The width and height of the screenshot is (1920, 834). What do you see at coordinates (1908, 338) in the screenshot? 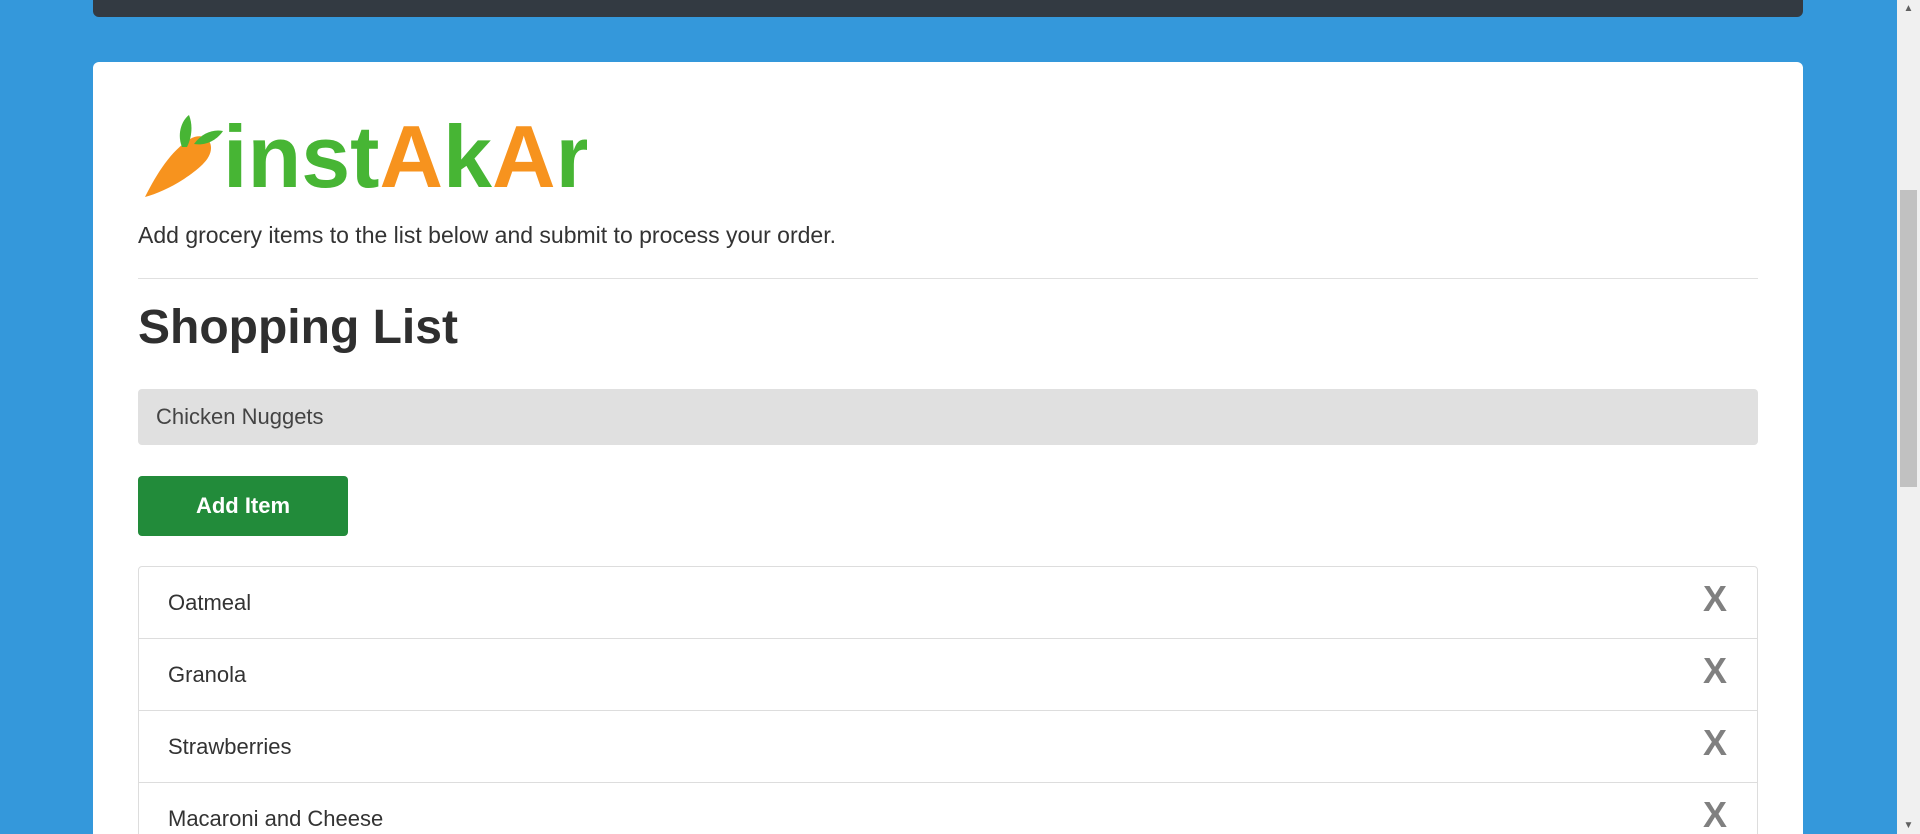
I see `scrollbar-thumb` at bounding box center [1908, 338].